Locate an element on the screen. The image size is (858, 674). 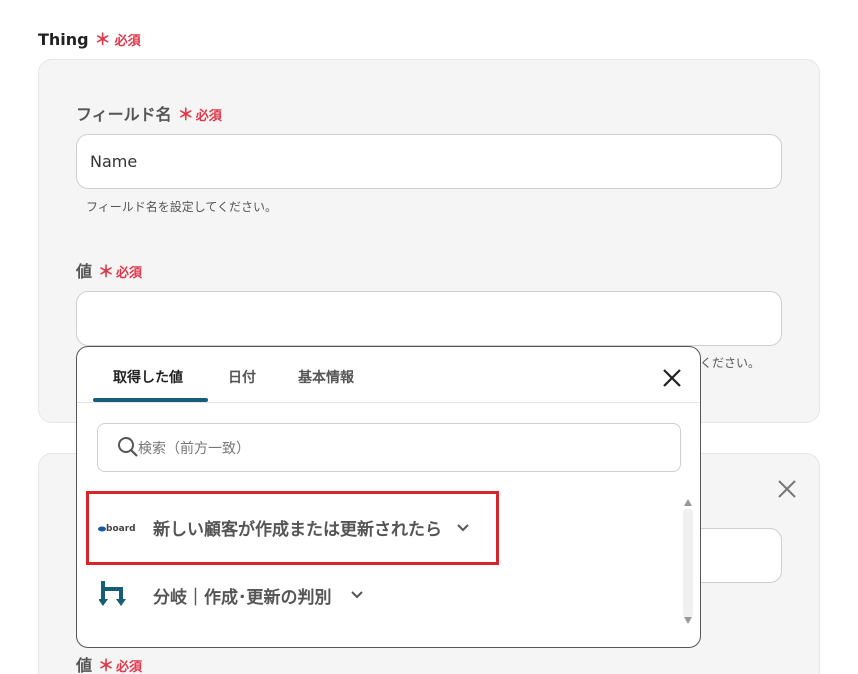
field-name-value: Name is located at coordinates (114, 161).